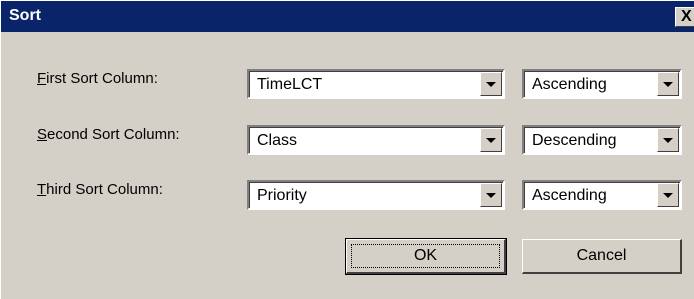 The image size is (694, 299). I want to click on first-sort-column-label: First Sort Column:, so click(97, 78).